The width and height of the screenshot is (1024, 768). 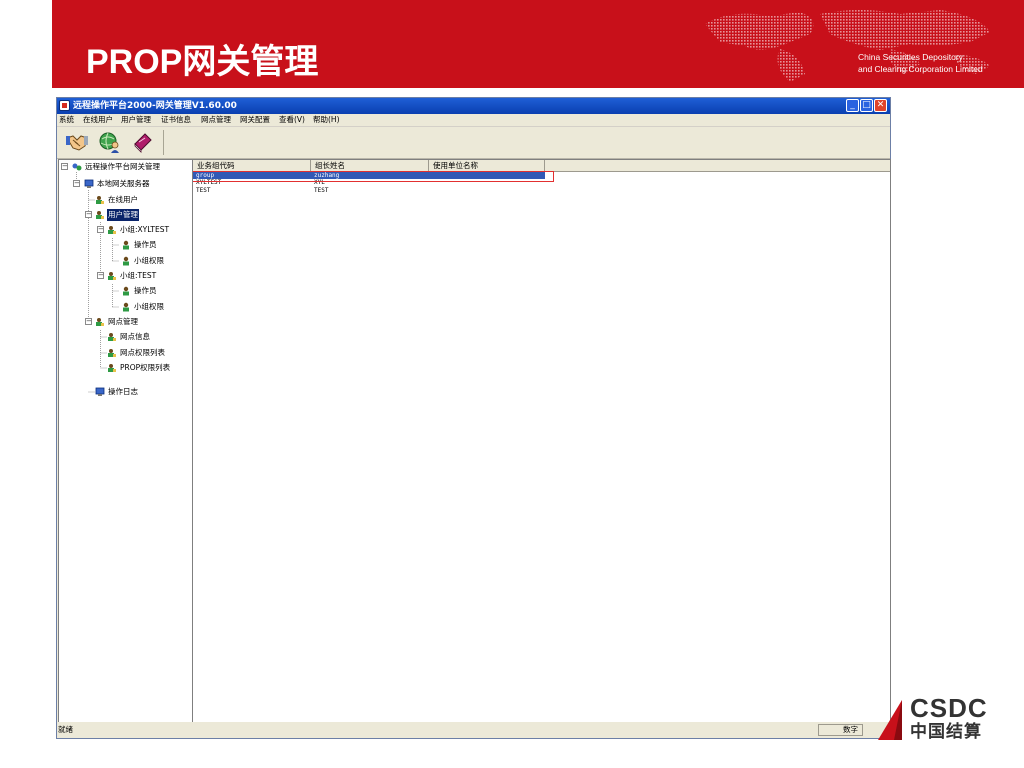 What do you see at coordinates (142, 352) in the screenshot?
I see `tree-label: 网点权限列表` at bounding box center [142, 352].